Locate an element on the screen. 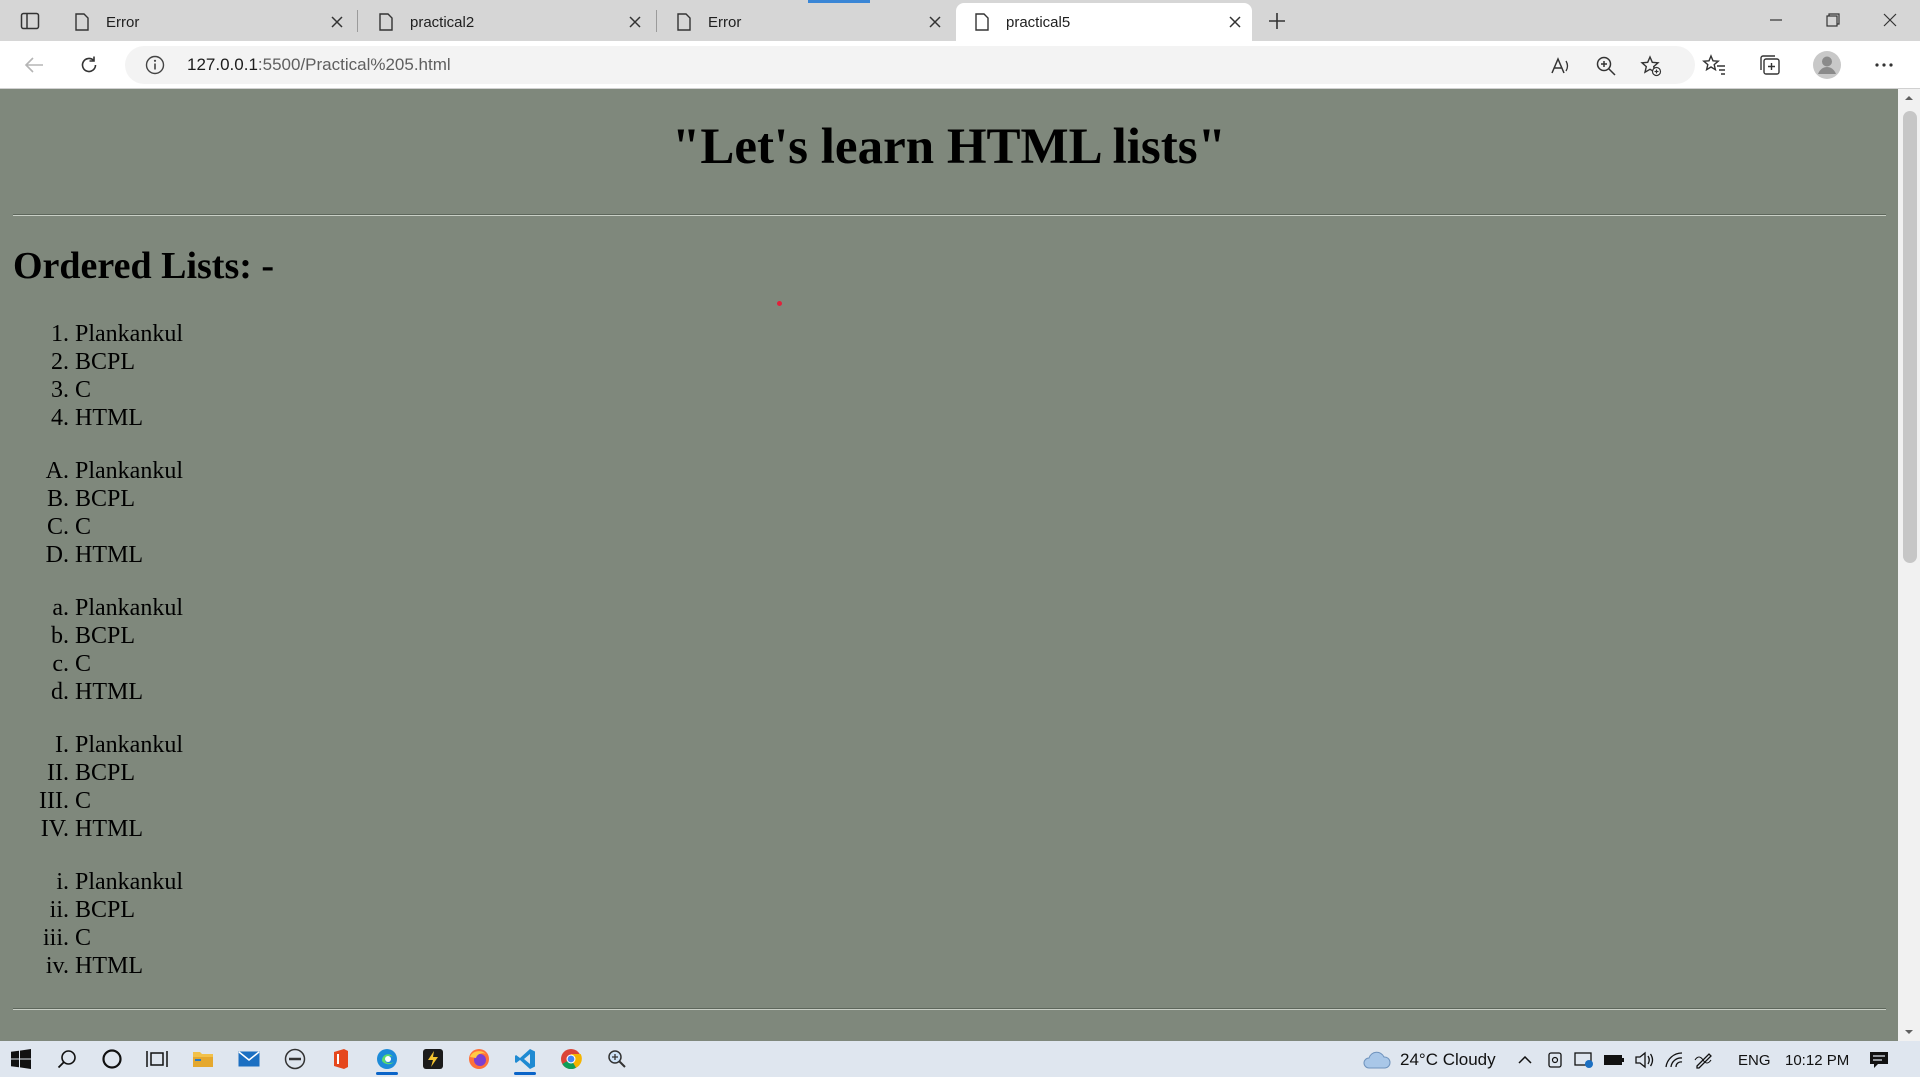 This screenshot has width=1920, height=1077. restore-button is located at coordinates (1833, 20).